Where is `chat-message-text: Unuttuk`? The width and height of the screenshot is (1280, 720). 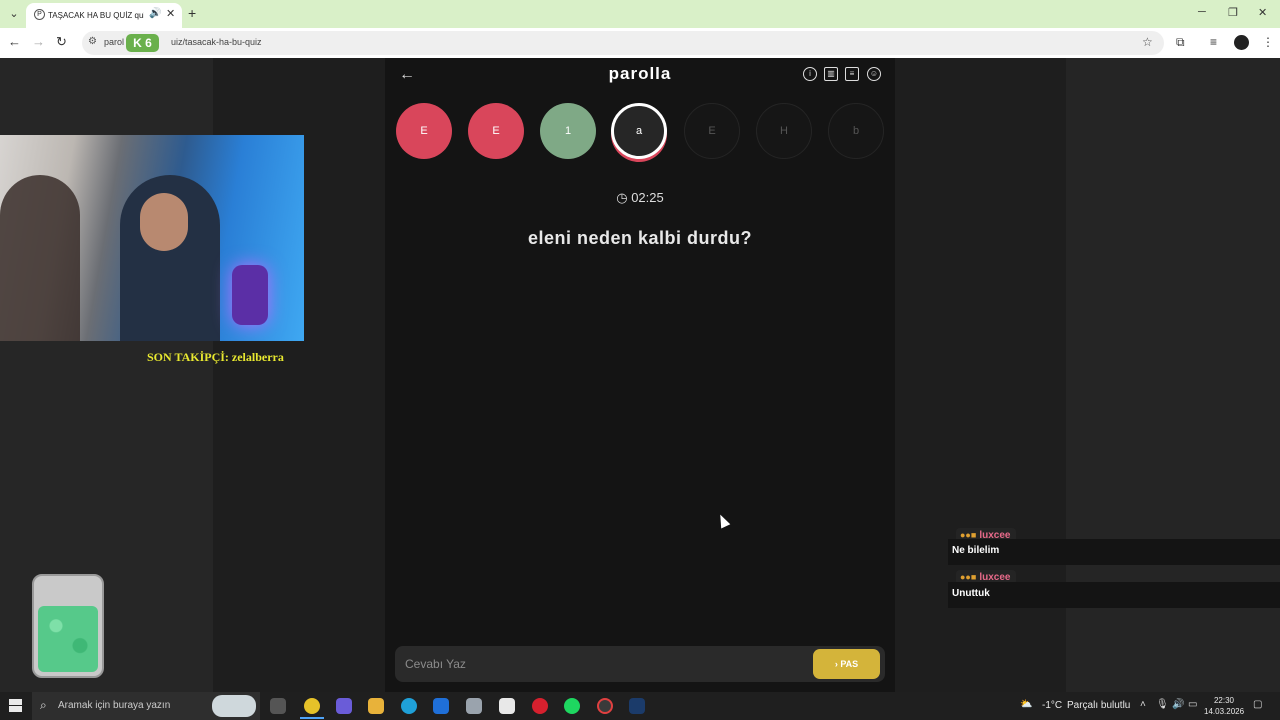 chat-message-text: Unuttuk is located at coordinates (971, 593).